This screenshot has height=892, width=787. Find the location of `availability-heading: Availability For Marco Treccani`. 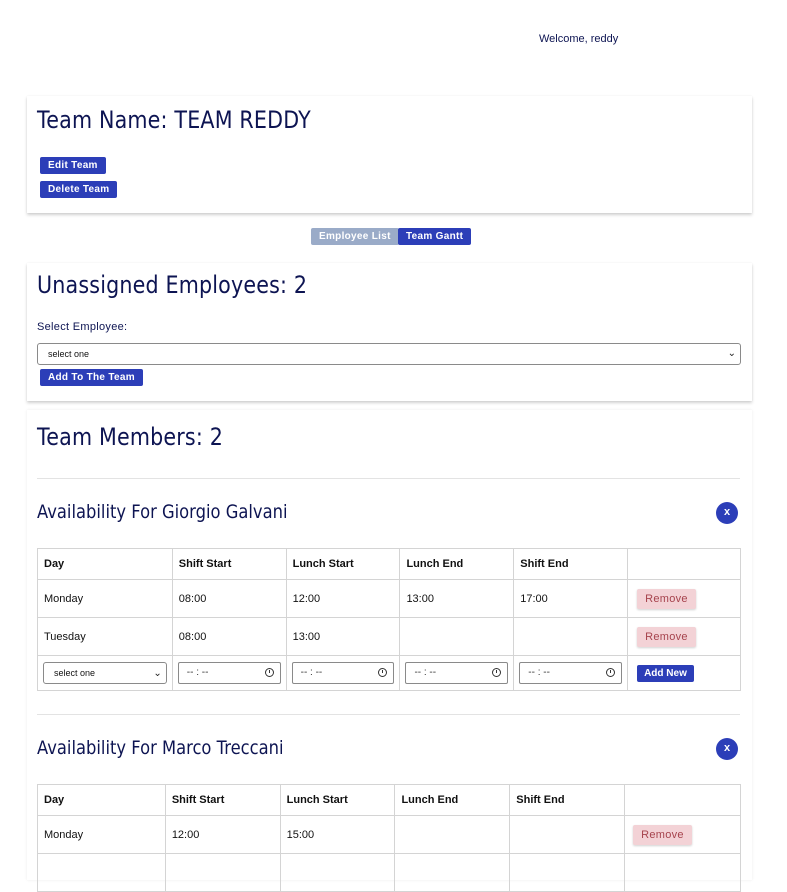

availability-heading: Availability For Marco Treccani is located at coordinates (160, 748).